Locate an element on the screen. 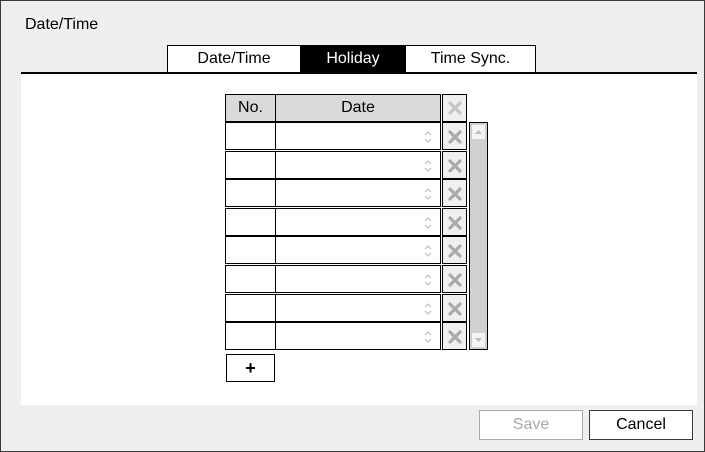 This screenshot has height=452, width=705. scroll-down-button is located at coordinates (478, 340).